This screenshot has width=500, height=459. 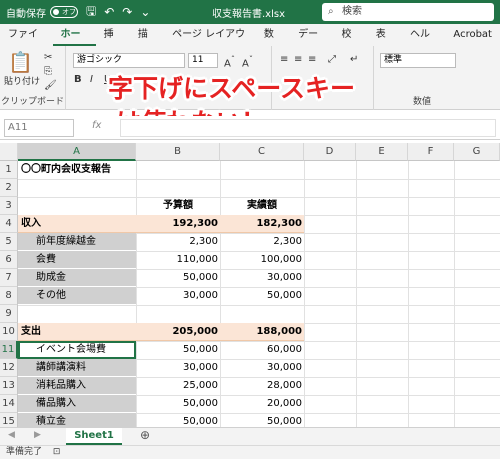 What do you see at coordinates (48, 71) in the screenshot?
I see `copy-icon: ⎘` at bounding box center [48, 71].